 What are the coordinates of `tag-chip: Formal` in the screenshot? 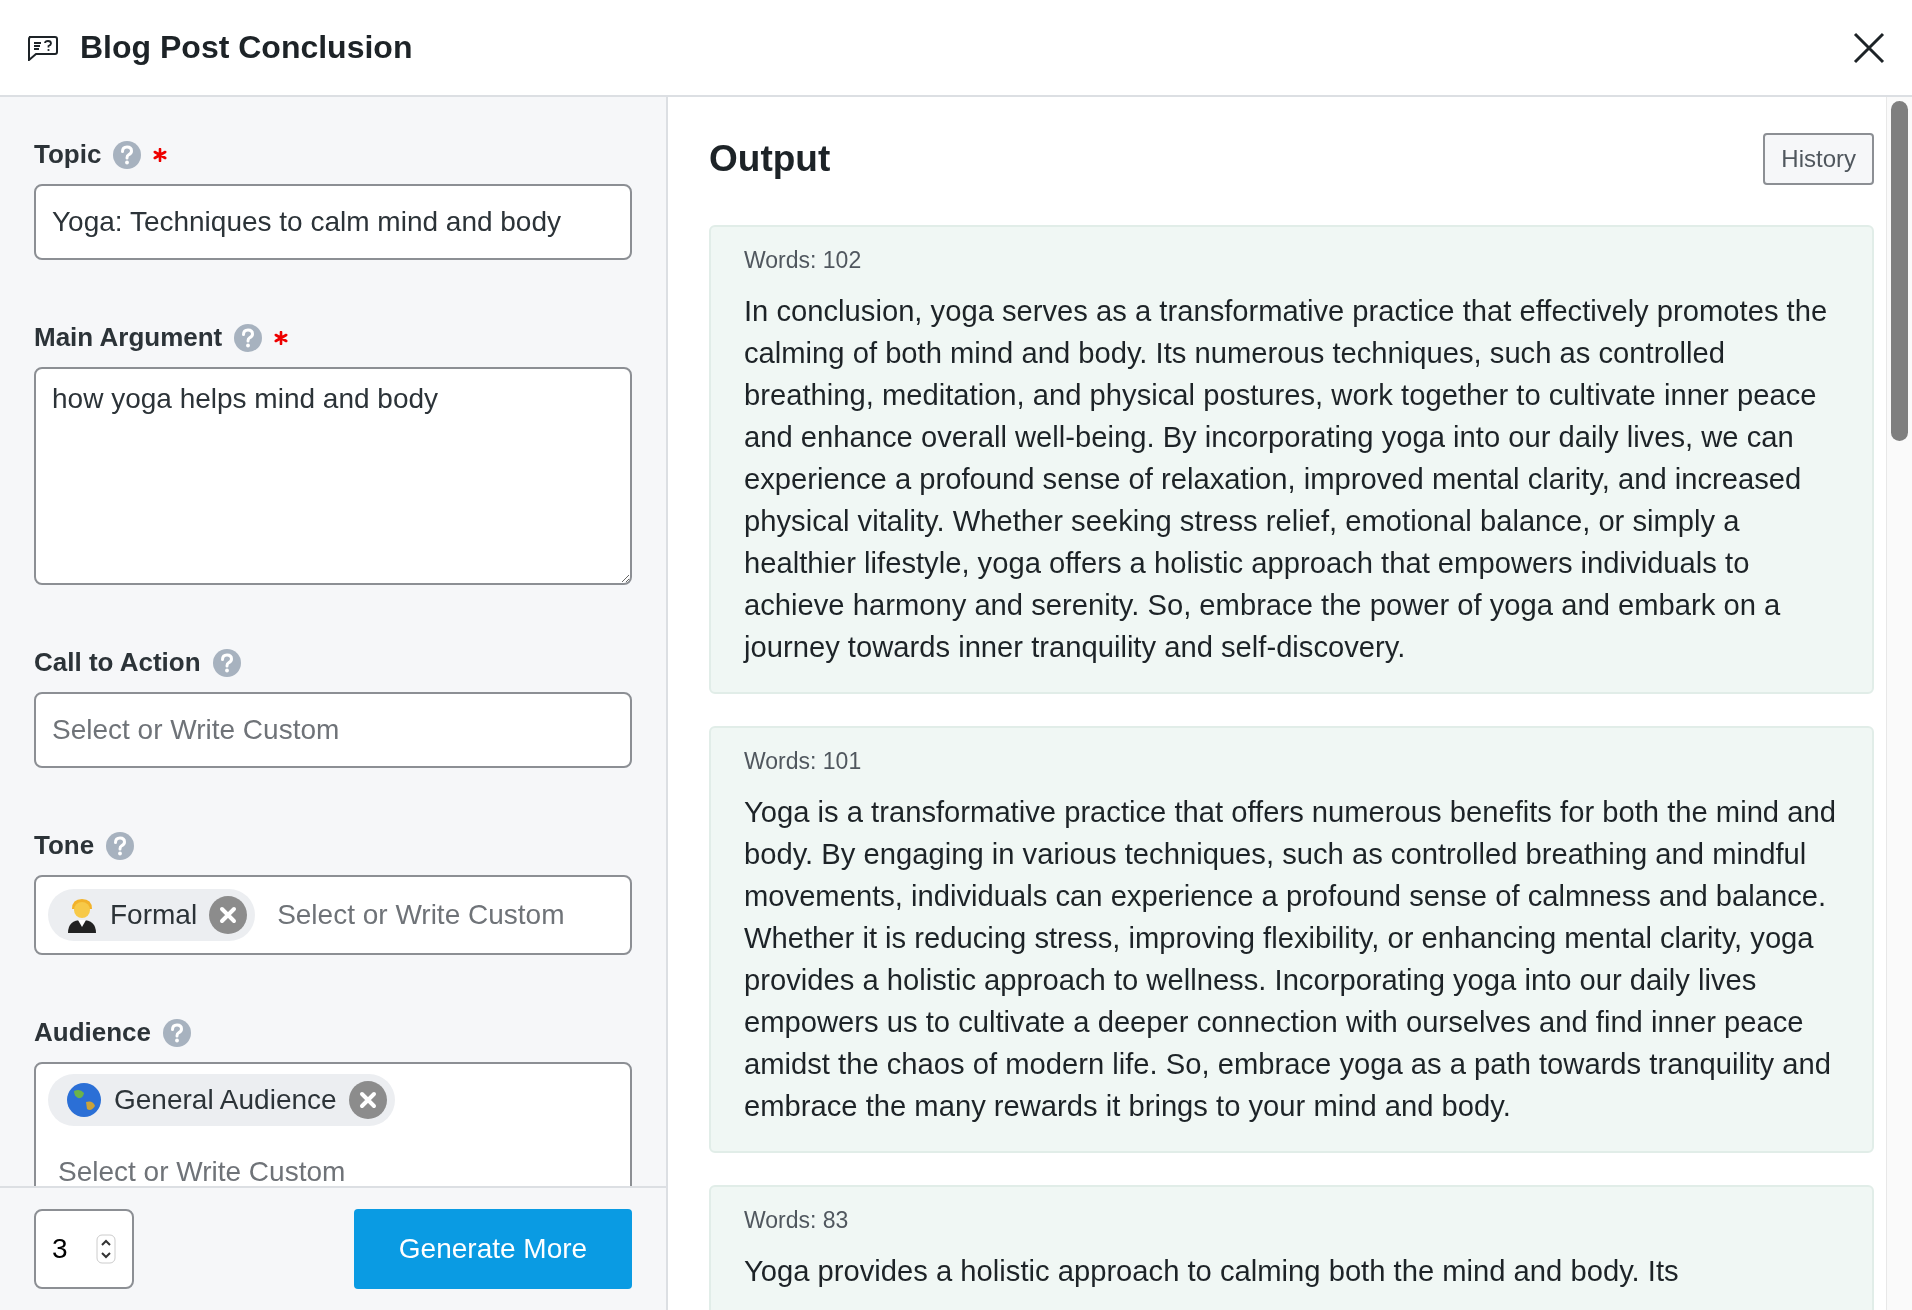 It's located at (152, 915).